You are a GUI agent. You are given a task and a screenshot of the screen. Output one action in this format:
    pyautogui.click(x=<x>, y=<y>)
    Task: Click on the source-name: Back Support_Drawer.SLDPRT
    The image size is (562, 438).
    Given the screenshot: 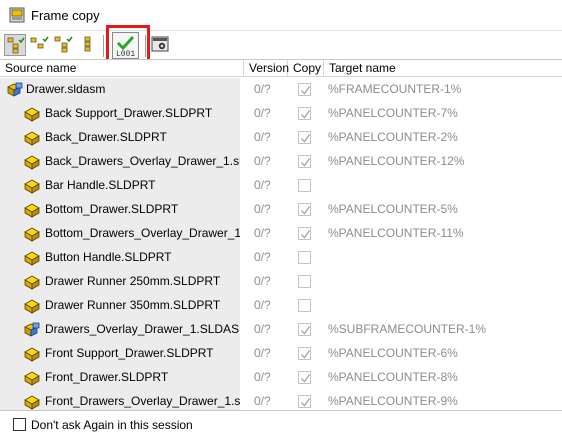 What is the action you would take?
    pyautogui.click(x=129, y=113)
    